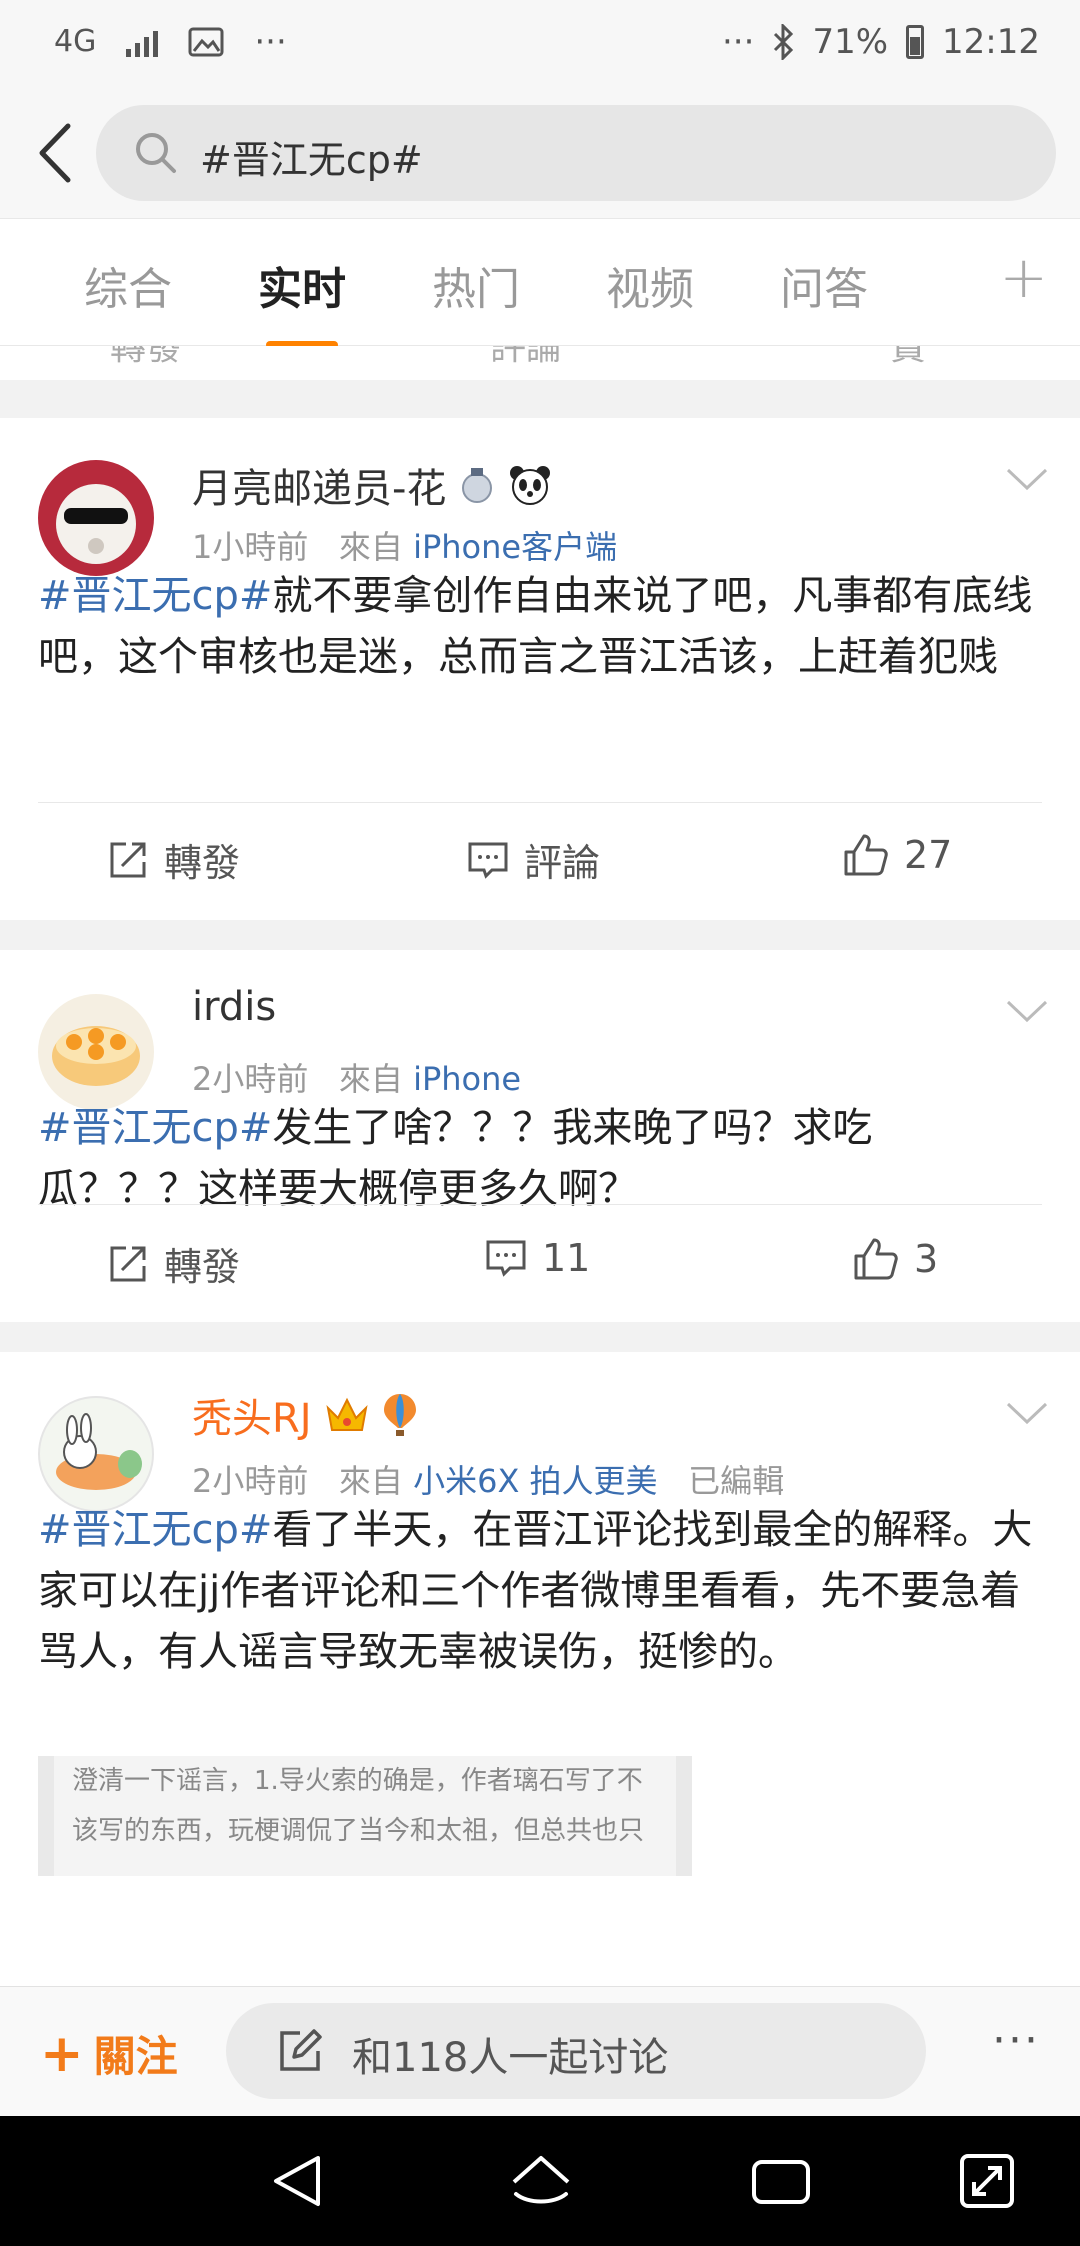 The height and width of the screenshot is (2246, 1080). I want to click on more-status-icon: ···, so click(738, 42).